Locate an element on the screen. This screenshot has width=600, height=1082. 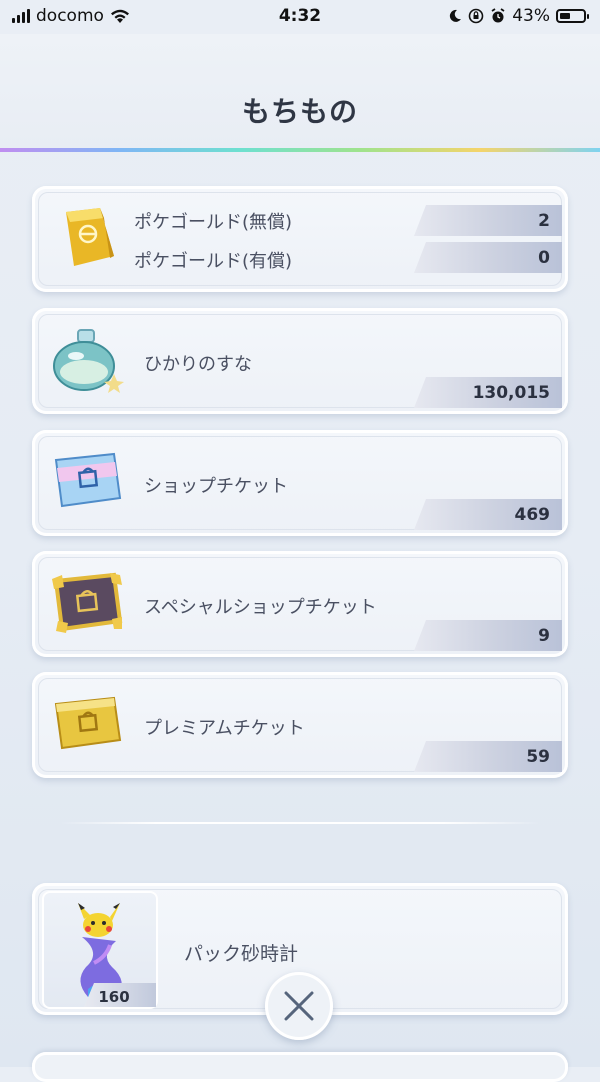
section-divider is located at coordinates (300, 823).